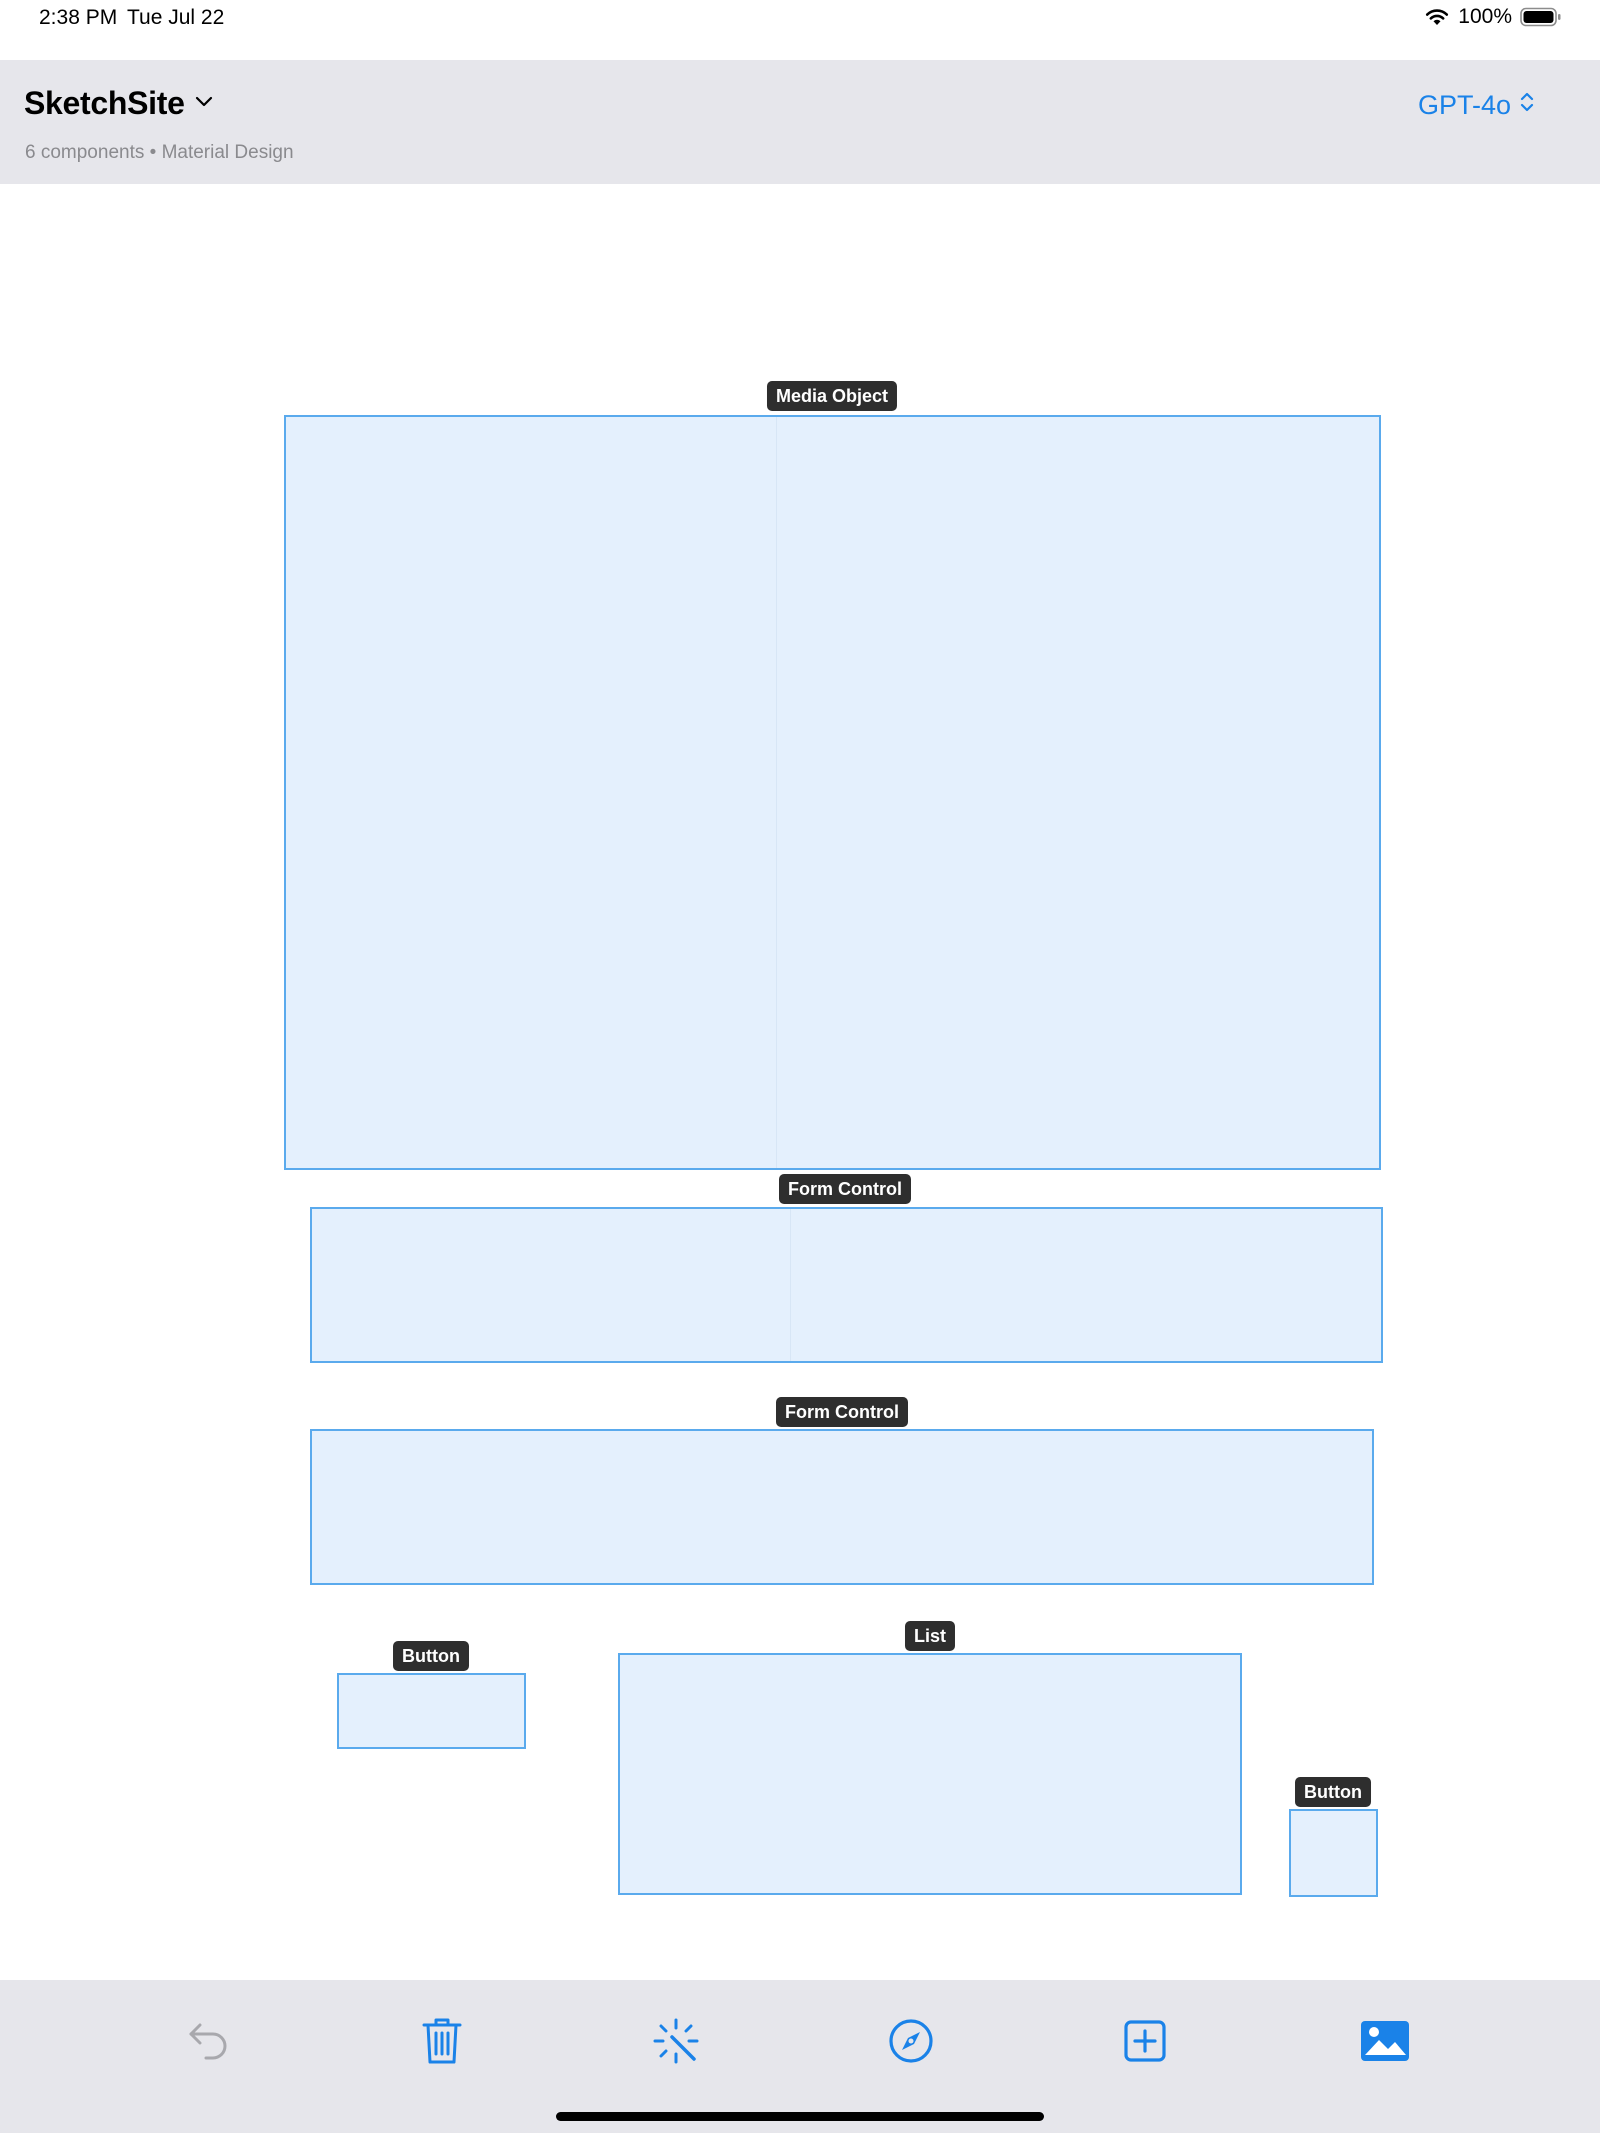  I want to click on chevron-down-icon, so click(204, 104).